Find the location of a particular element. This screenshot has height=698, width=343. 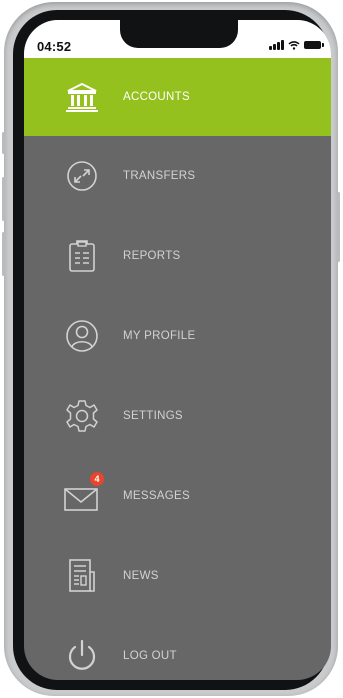

newspaper-icon is located at coordinates (82, 576).